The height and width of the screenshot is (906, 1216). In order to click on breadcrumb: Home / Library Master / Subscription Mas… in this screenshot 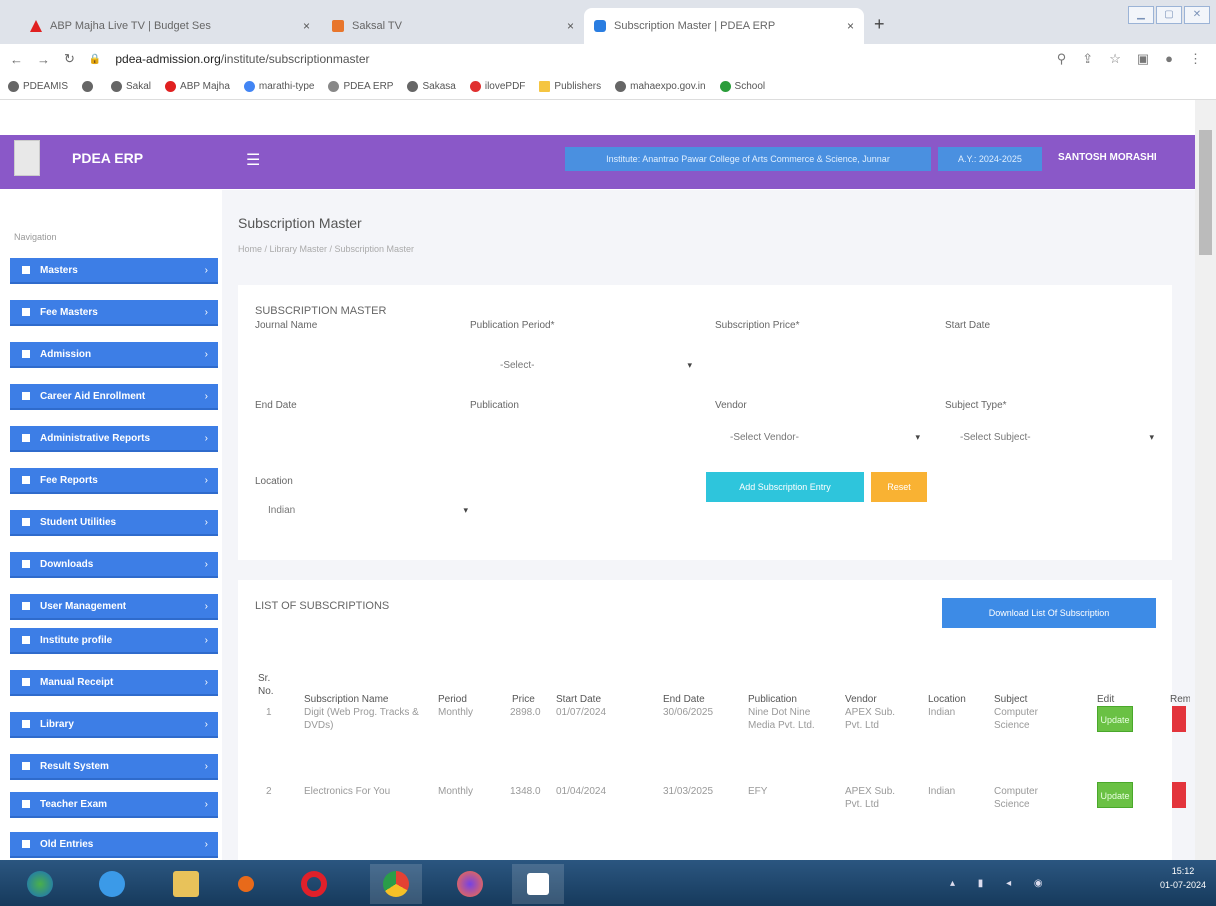, I will do `click(326, 249)`.